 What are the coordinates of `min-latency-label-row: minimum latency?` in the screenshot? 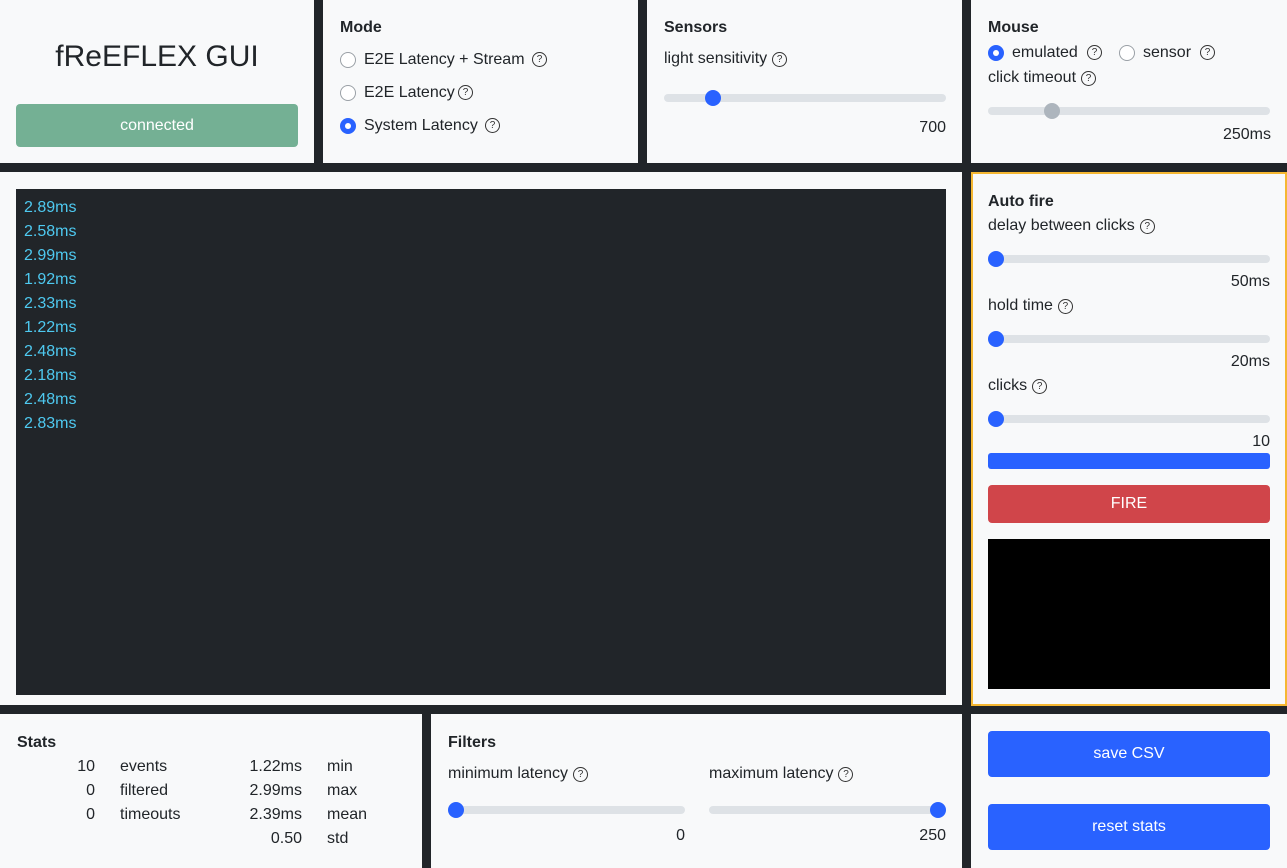 It's located at (518, 774).